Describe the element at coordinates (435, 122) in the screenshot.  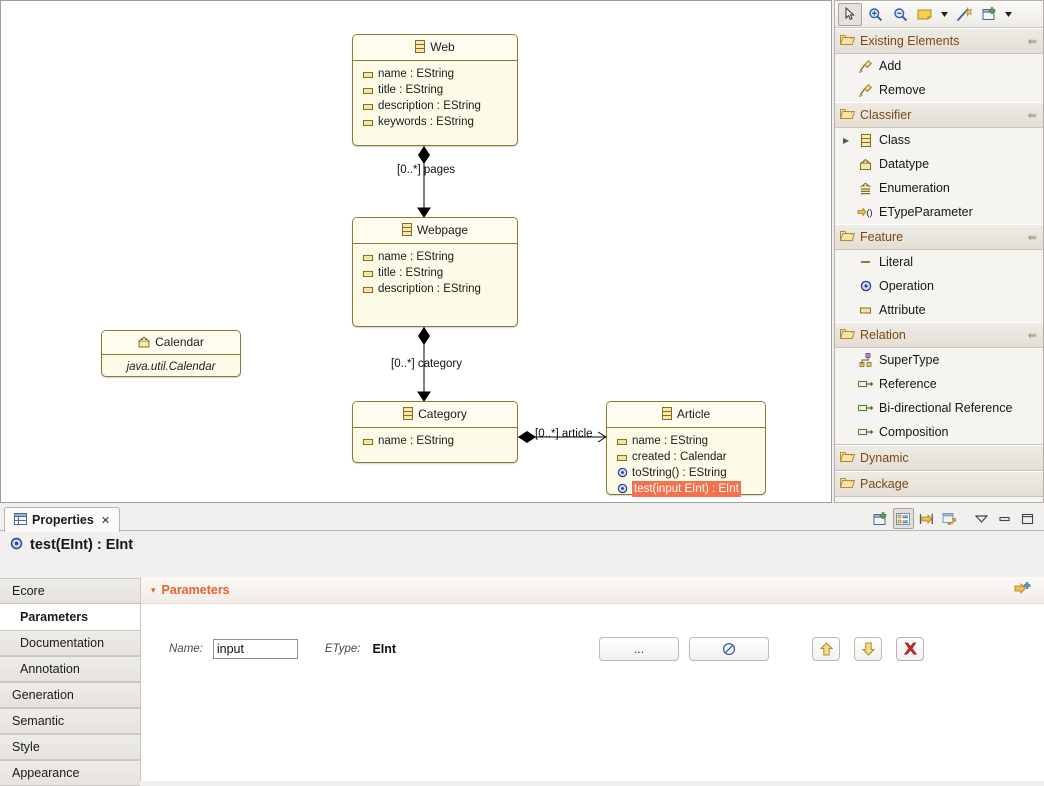
I see `feature-row: keywords : EString` at that location.